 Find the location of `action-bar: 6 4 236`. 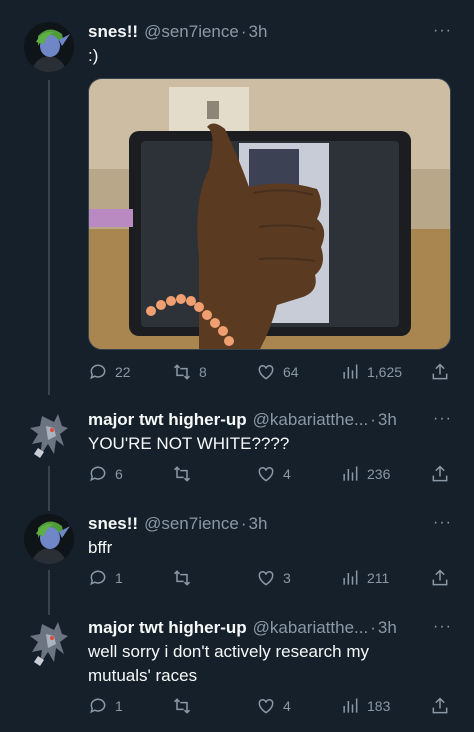

action-bar: 6 4 236 is located at coordinates (274, 475).